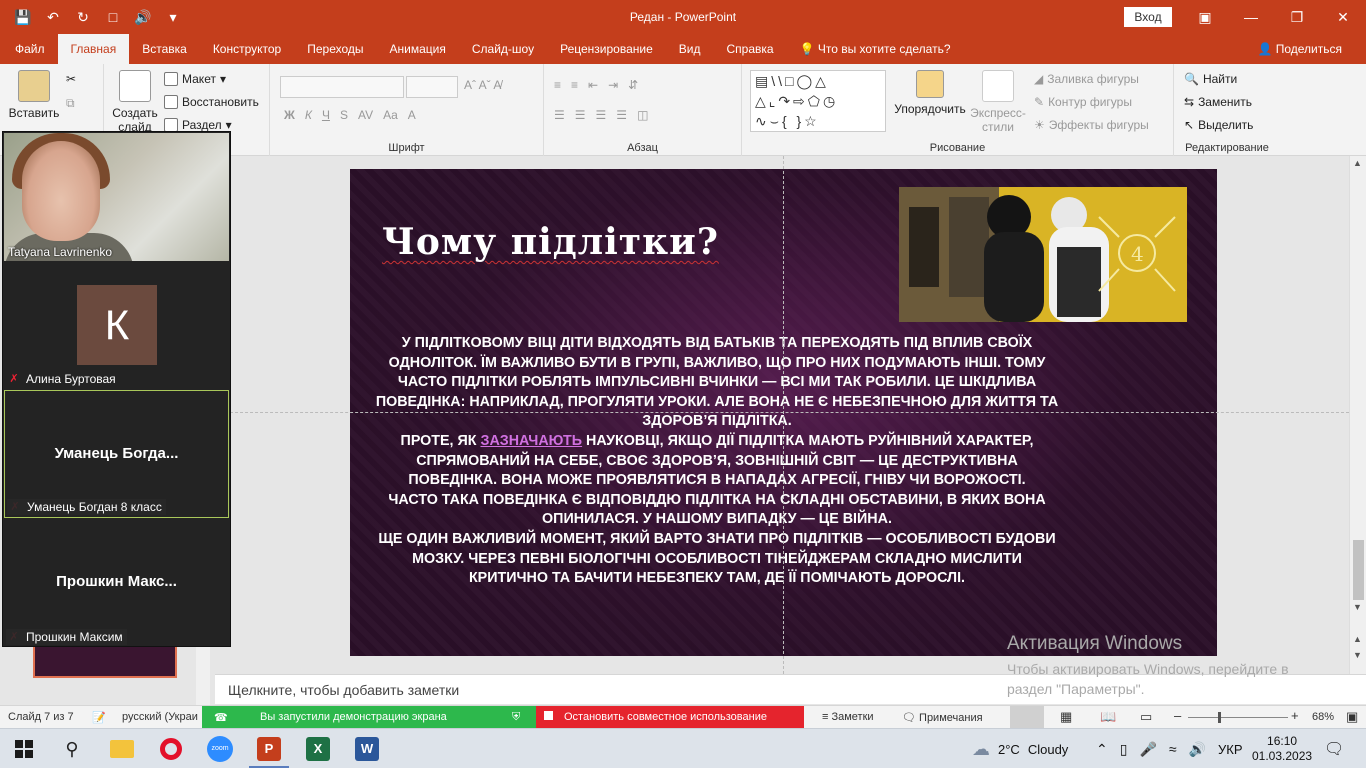  What do you see at coordinates (1218, 125) in the screenshot?
I see `select-button: ↖ Выделить` at bounding box center [1218, 125].